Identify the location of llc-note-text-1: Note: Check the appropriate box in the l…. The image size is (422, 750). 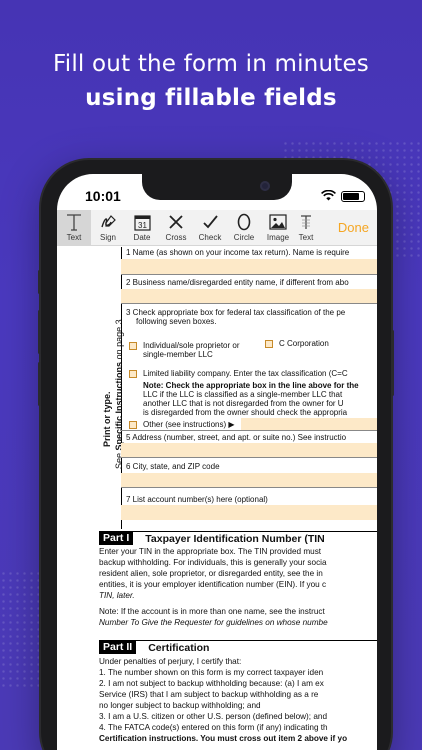
(251, 385).